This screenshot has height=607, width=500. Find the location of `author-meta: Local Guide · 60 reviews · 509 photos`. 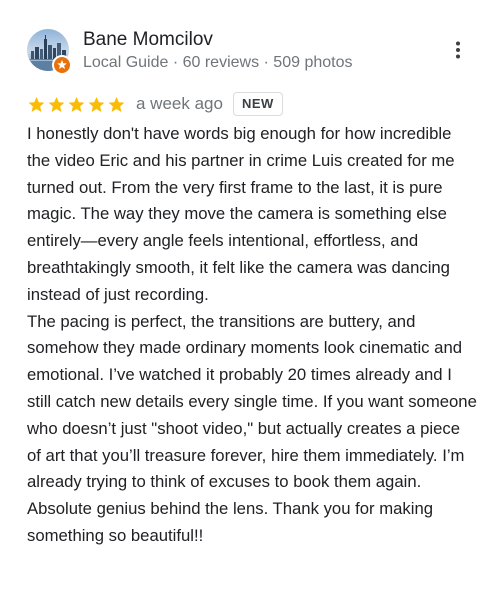

author-meta: Local Guide · 60 reviews · 509 photos is located at coordinates (217, 63).